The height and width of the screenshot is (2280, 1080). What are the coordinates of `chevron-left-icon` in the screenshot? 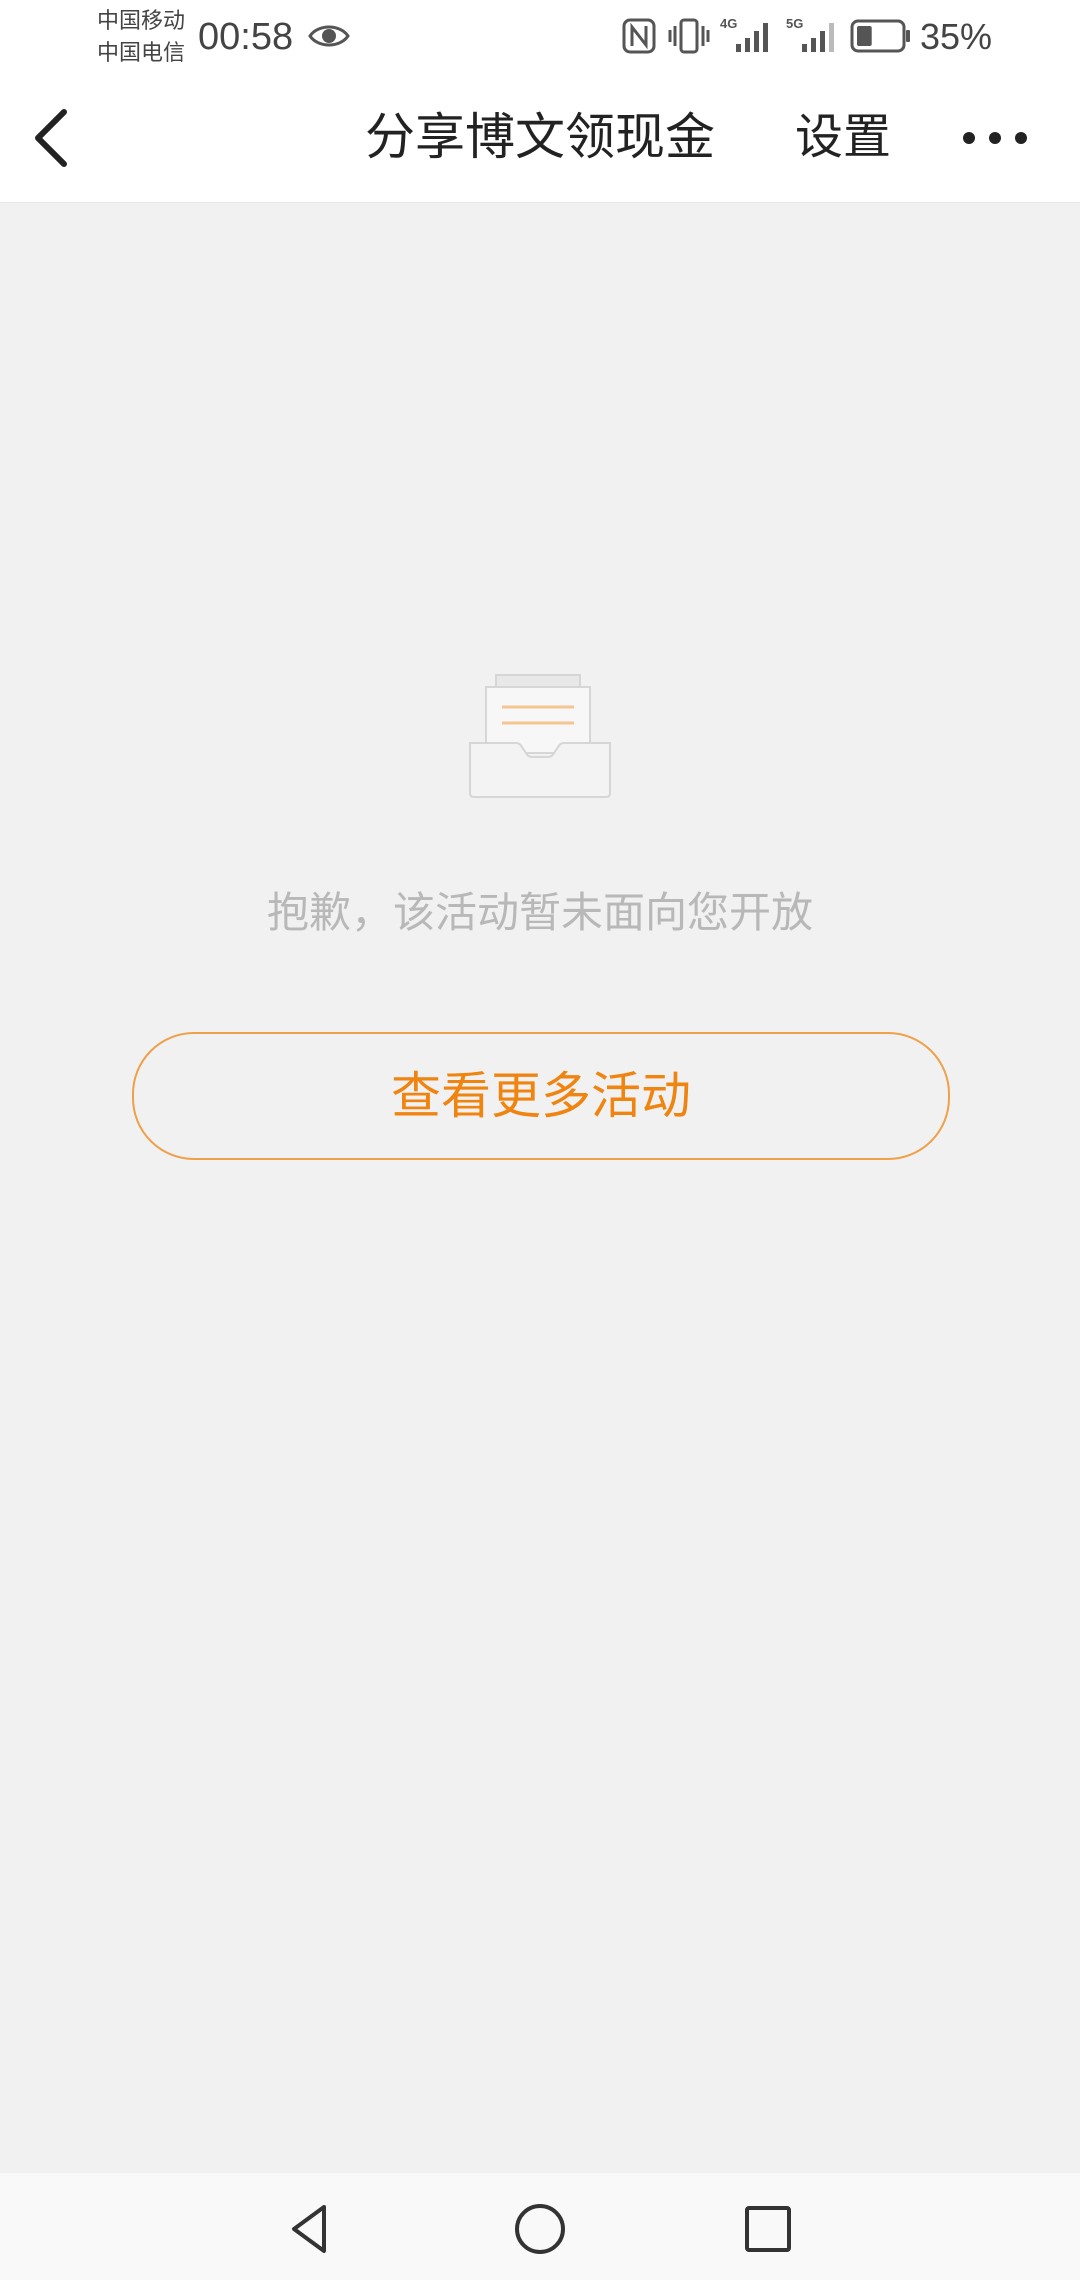 It's located at (51, 138).